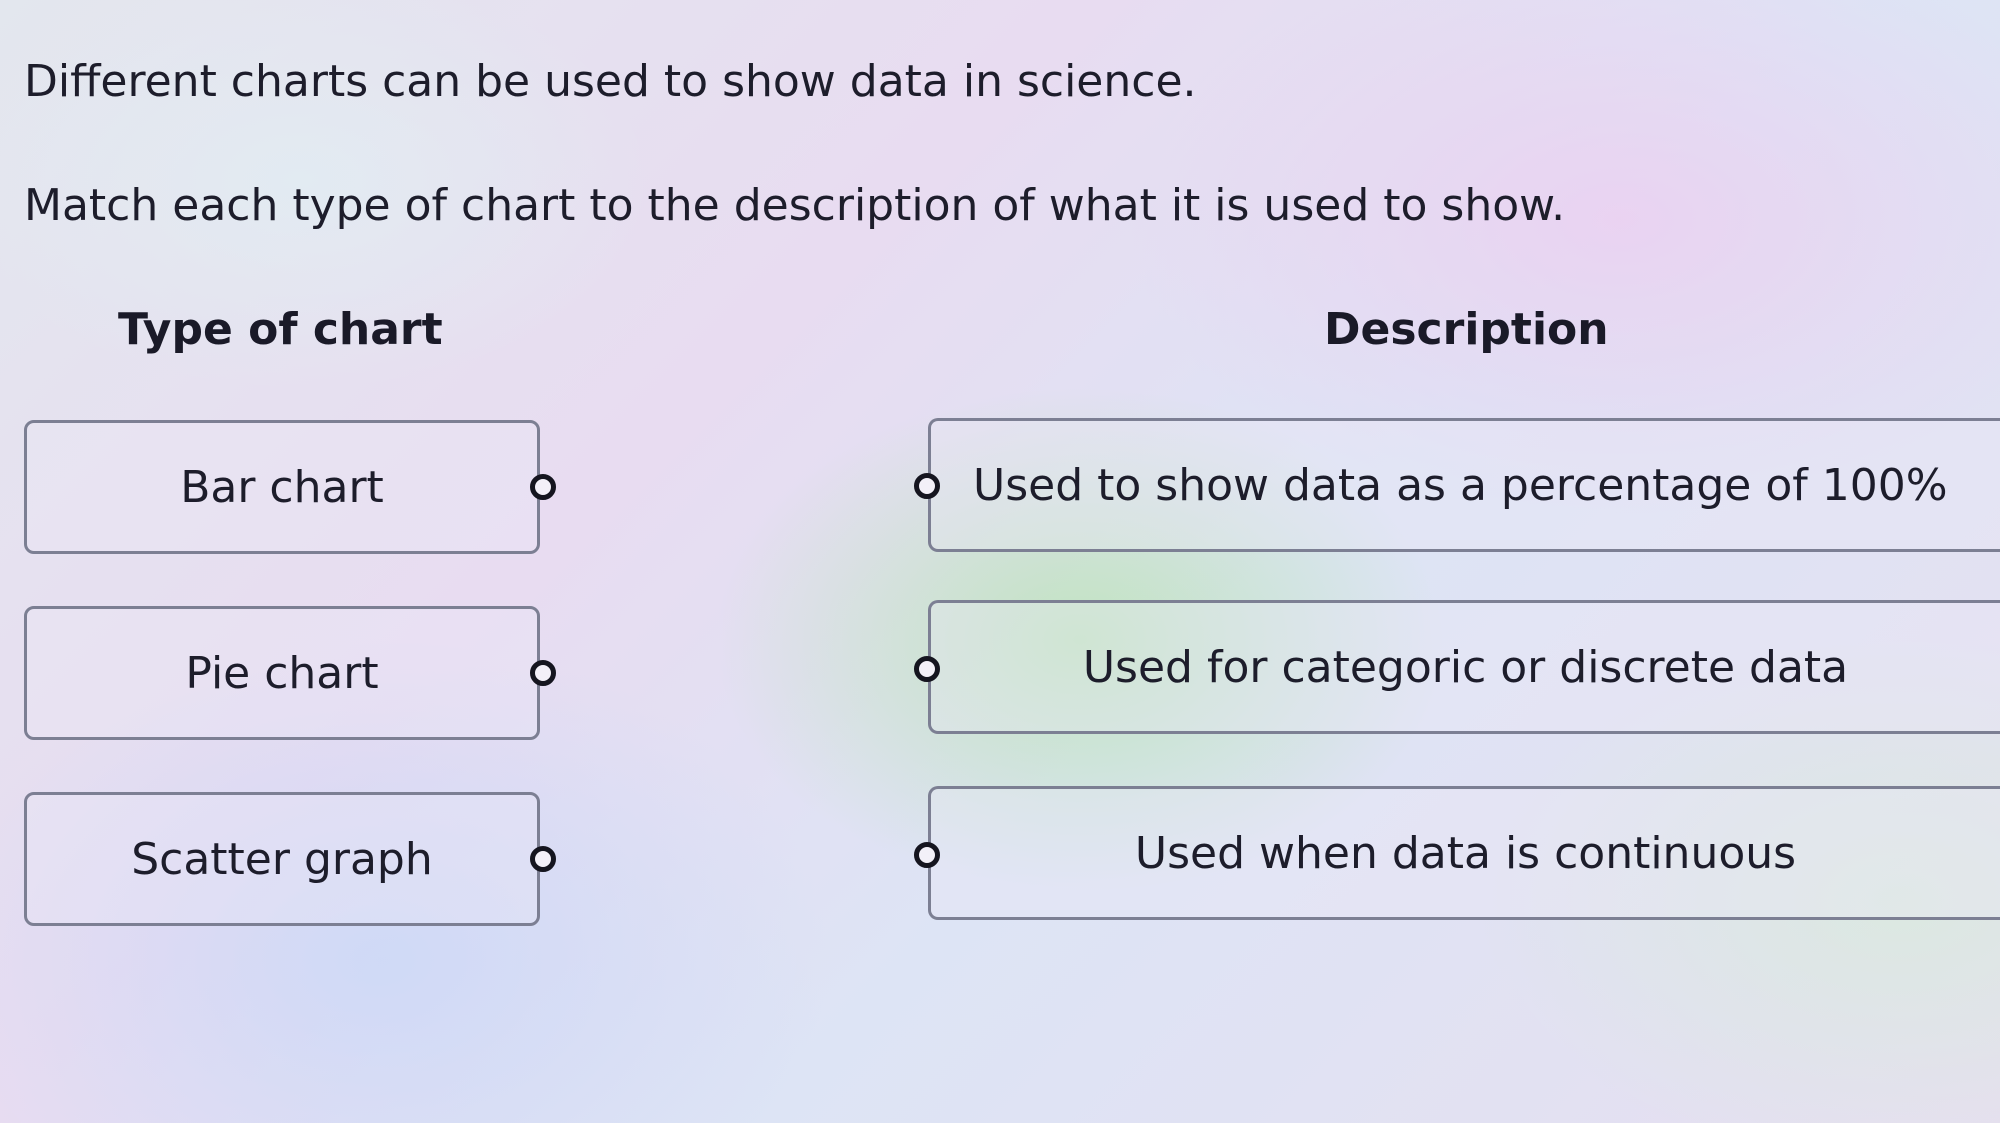 This screenshot has width=2000, height=1123. I want to click on description-label: Used when data is continuous, so click(1465, 853).